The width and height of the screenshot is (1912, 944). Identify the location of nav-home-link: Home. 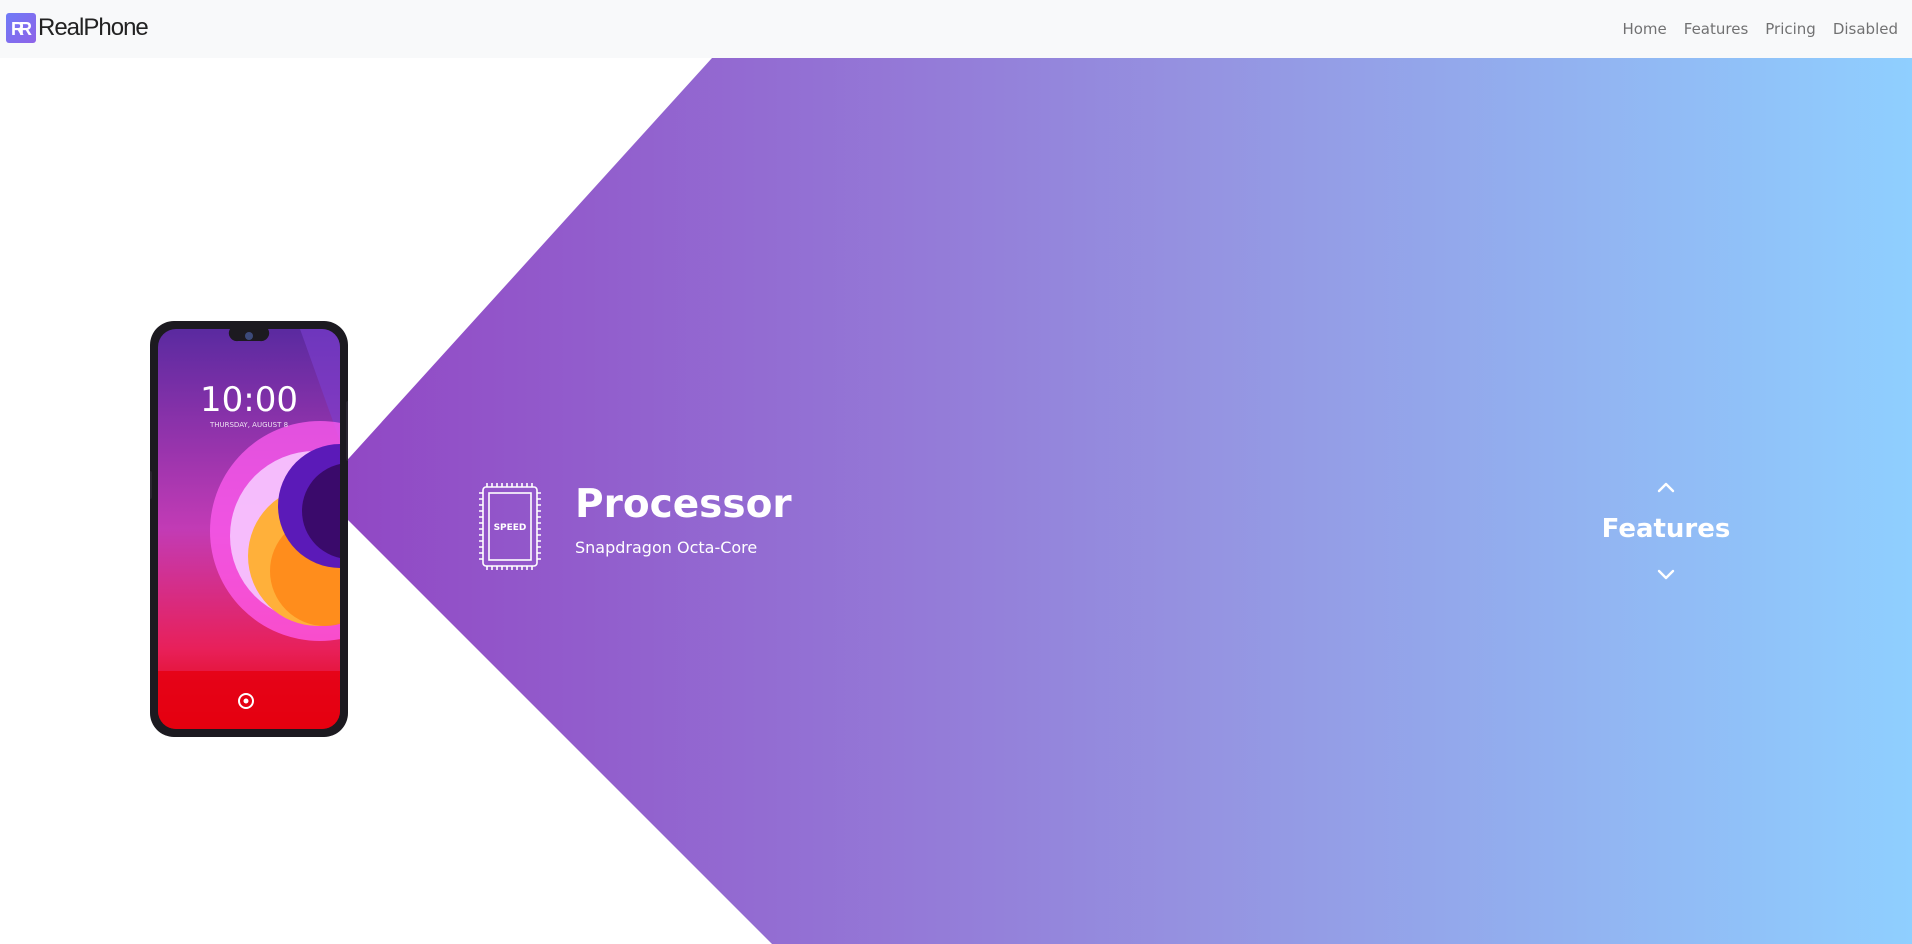
(1644, 29).